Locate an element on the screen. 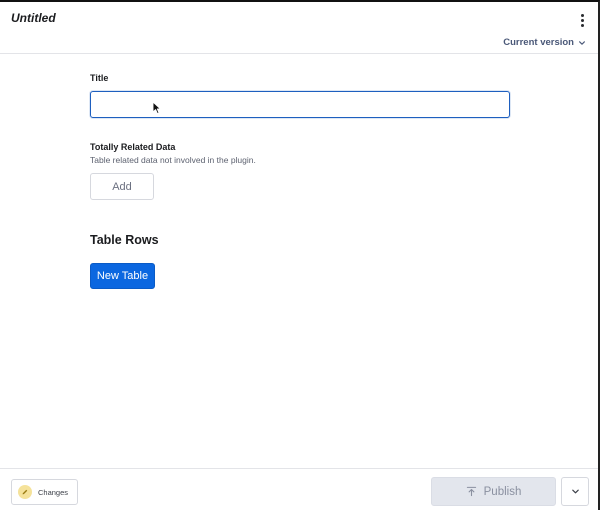 The image size is (600, 510). editor-header: Untitled Current version is located at coordinates (299, 28).